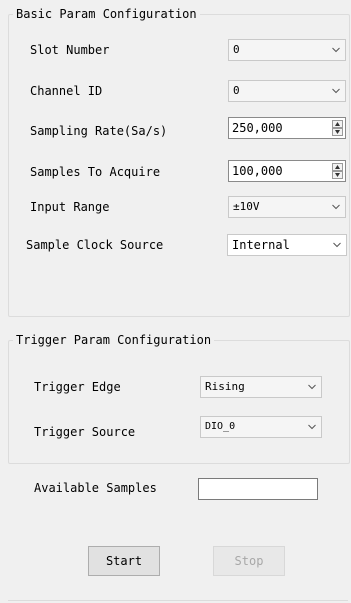 The width and height of the screenshot is (351, 603). I want to click on available-samples-label: Available Samples, so click(95, 488).